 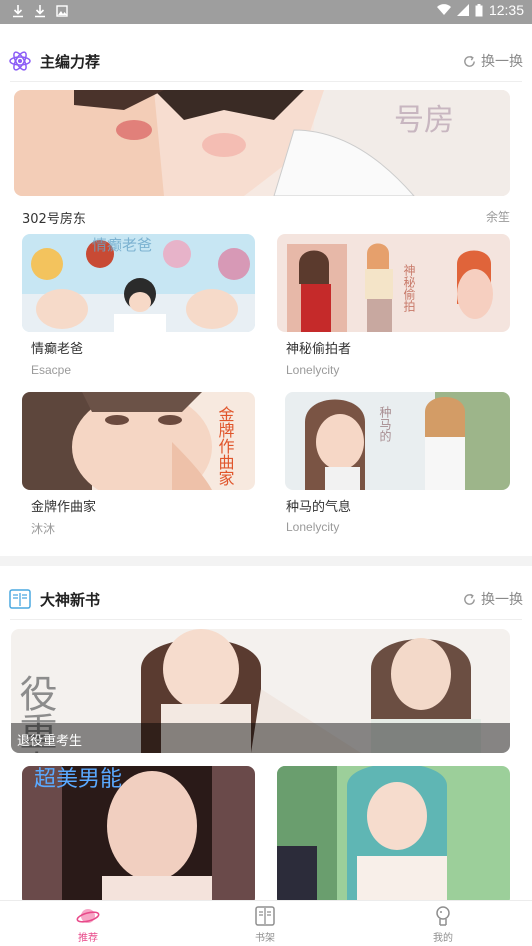 I want to click on book-cover: 超美男能, so click(x=138, y=833).